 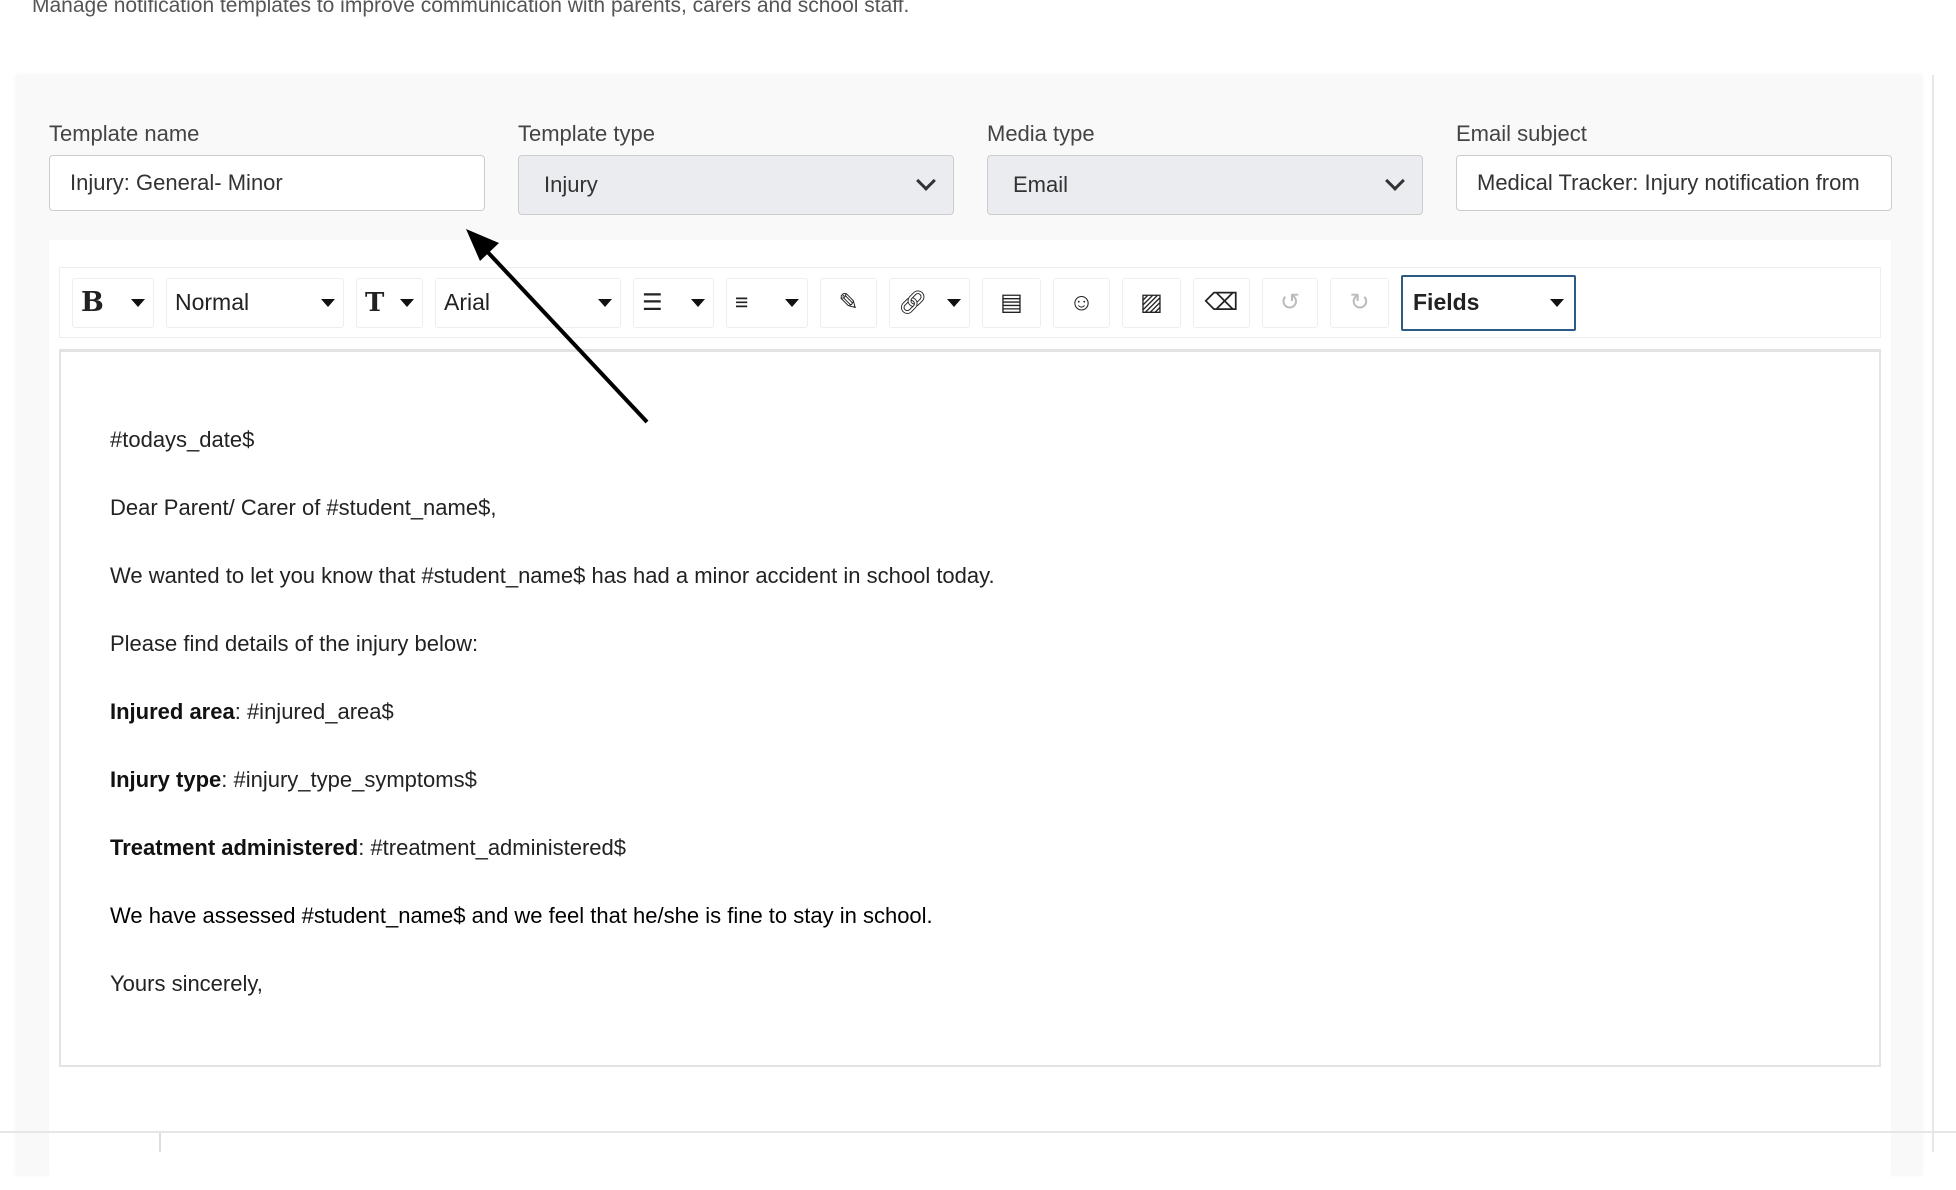 What do you see at coordinates (1446, 302) in the screenshot?
I see `fields-label: Fields` at bounding box center [1446, 302].